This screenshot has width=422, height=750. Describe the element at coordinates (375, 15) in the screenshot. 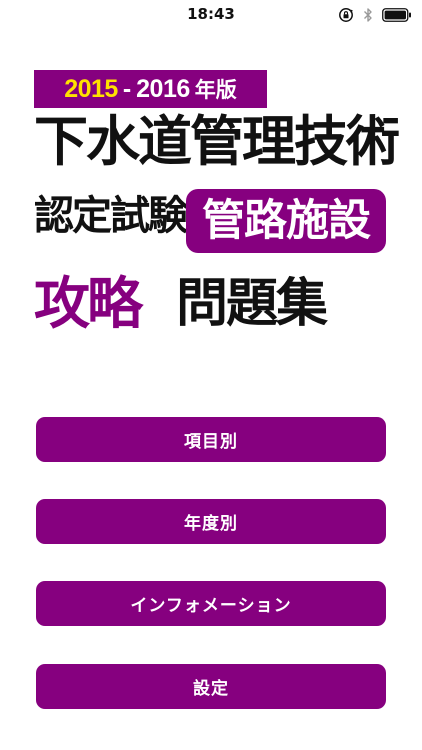

I see `status-icons` at that location.